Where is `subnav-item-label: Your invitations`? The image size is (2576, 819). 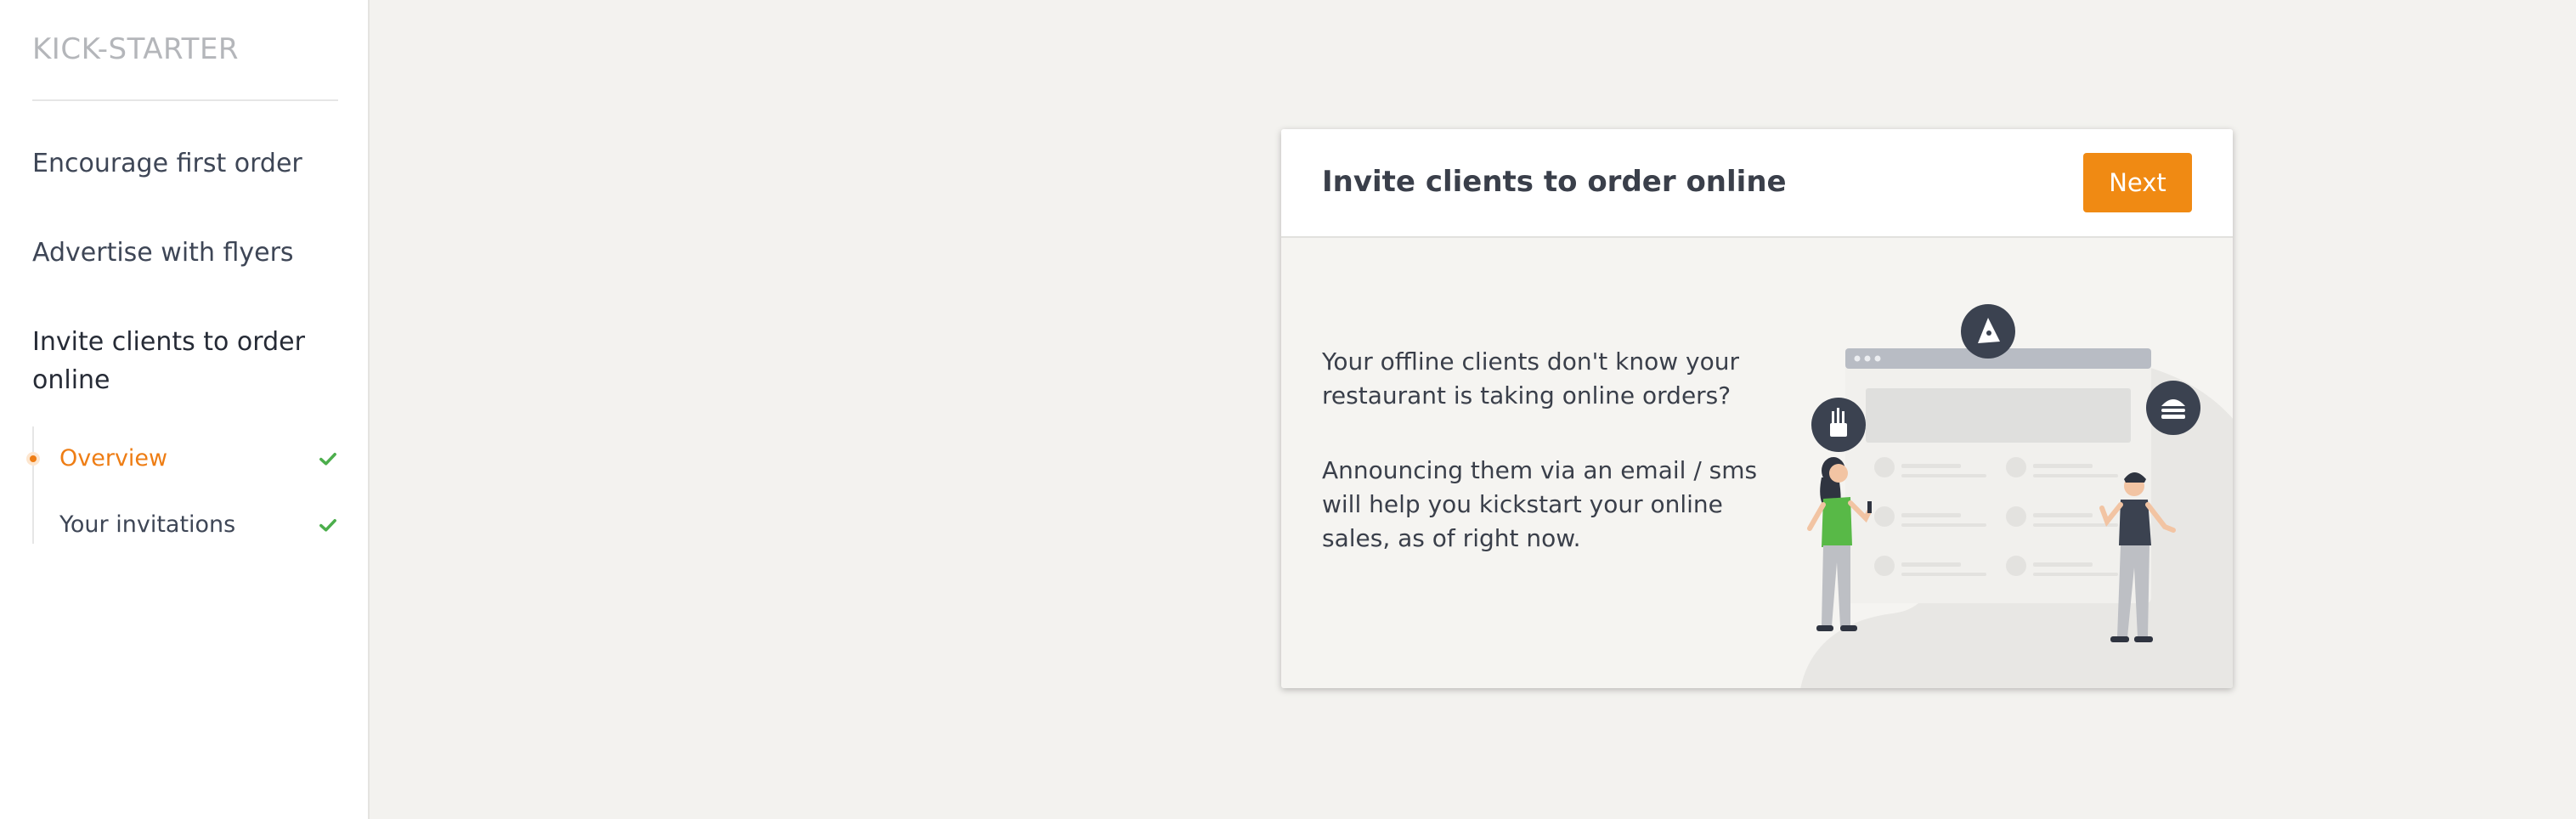
subnav-item-label: Your invitations is located at coordinates (147, 524).